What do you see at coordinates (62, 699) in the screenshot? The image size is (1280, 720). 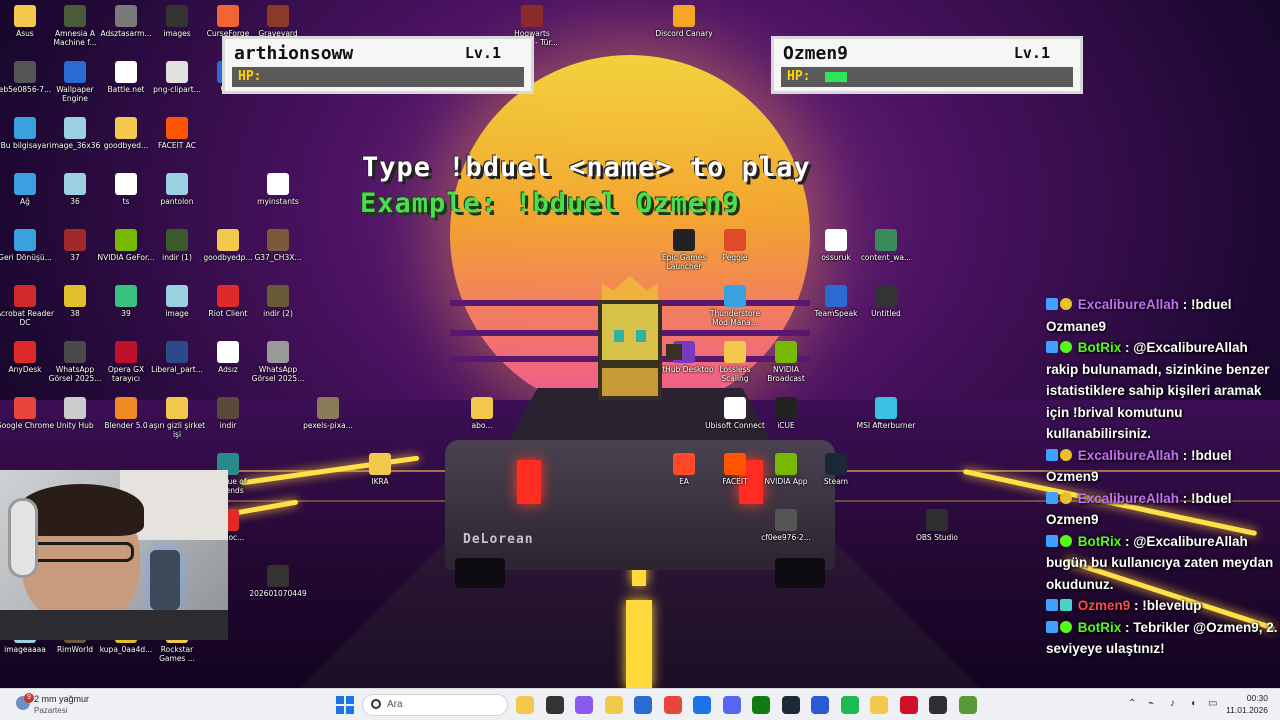 I see `weather-condition: 2 mm yağmur` at bounding box center [62, 699].